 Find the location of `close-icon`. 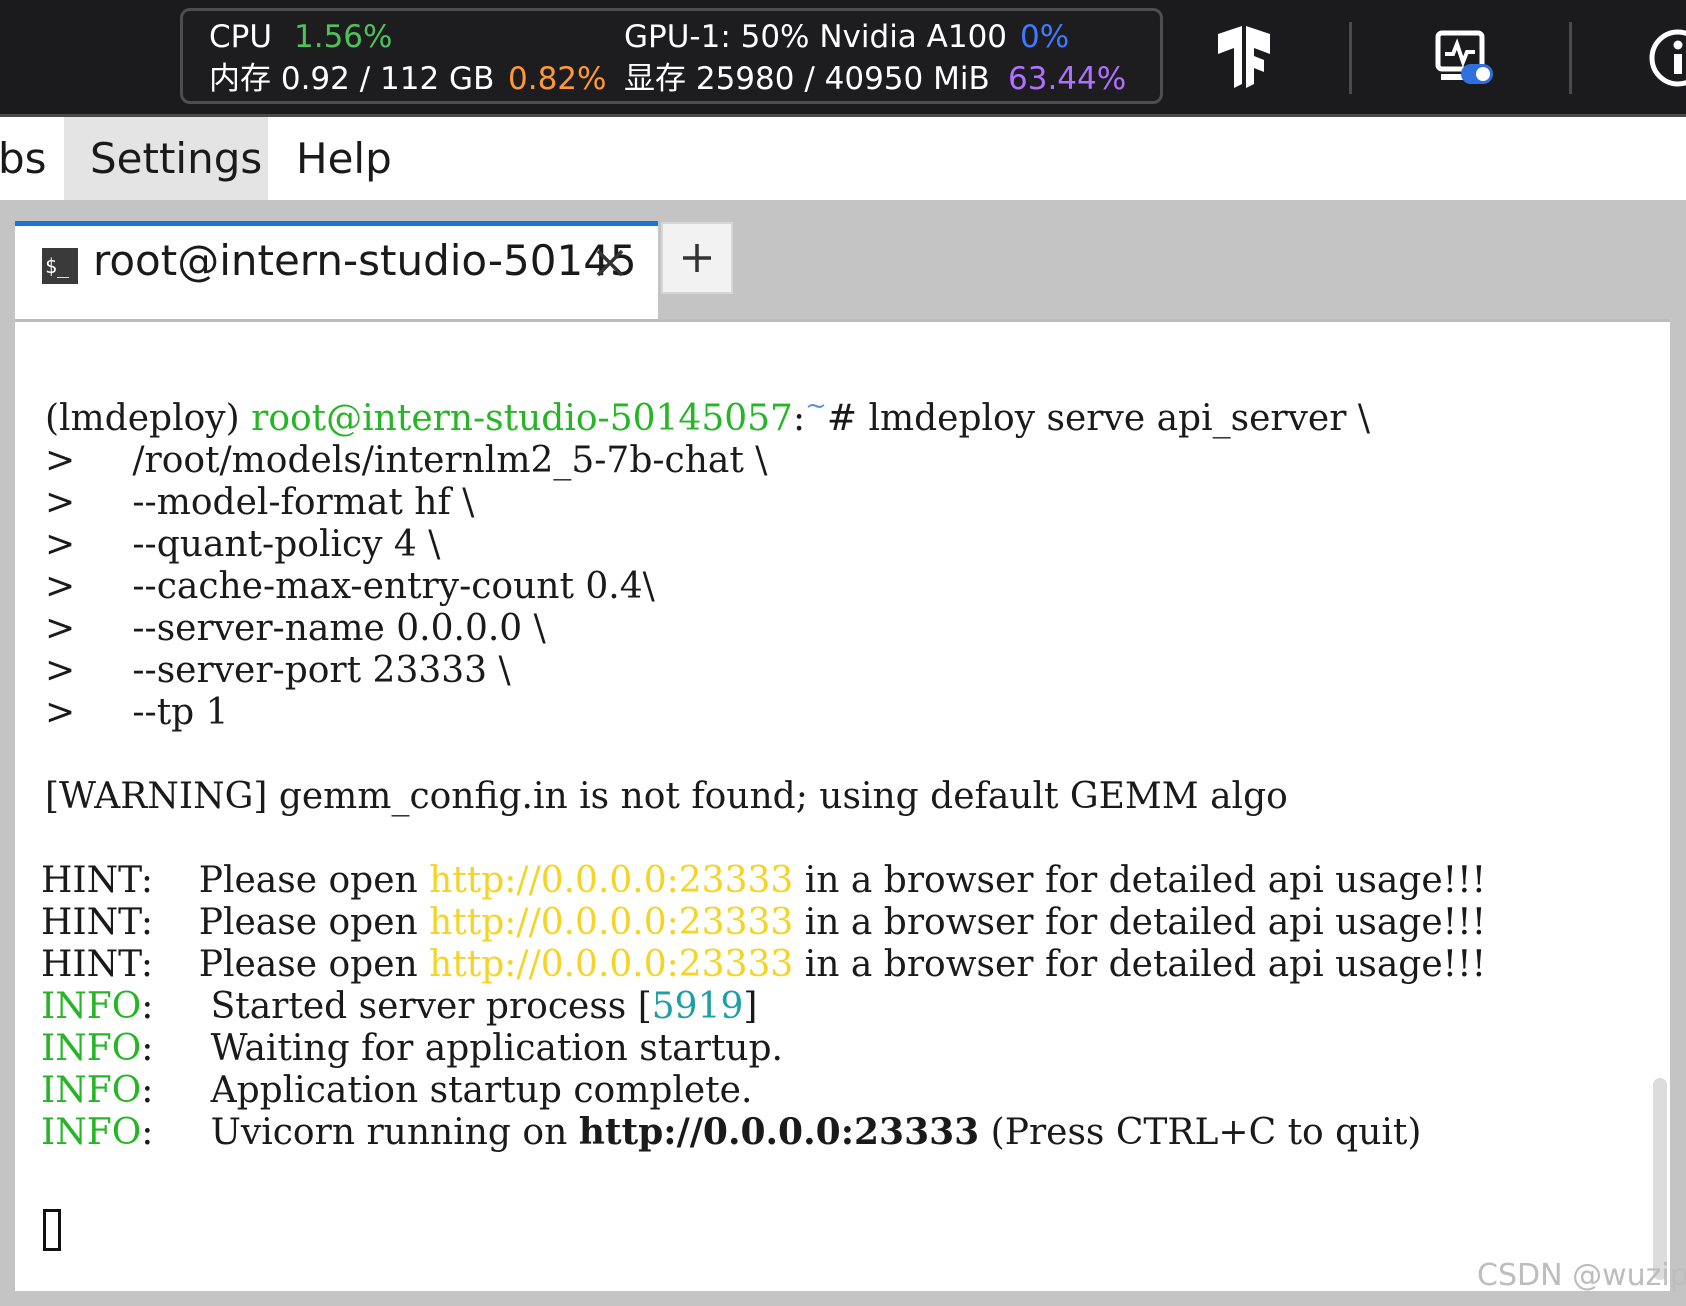

close-icon is located at coordinates (610, 263).